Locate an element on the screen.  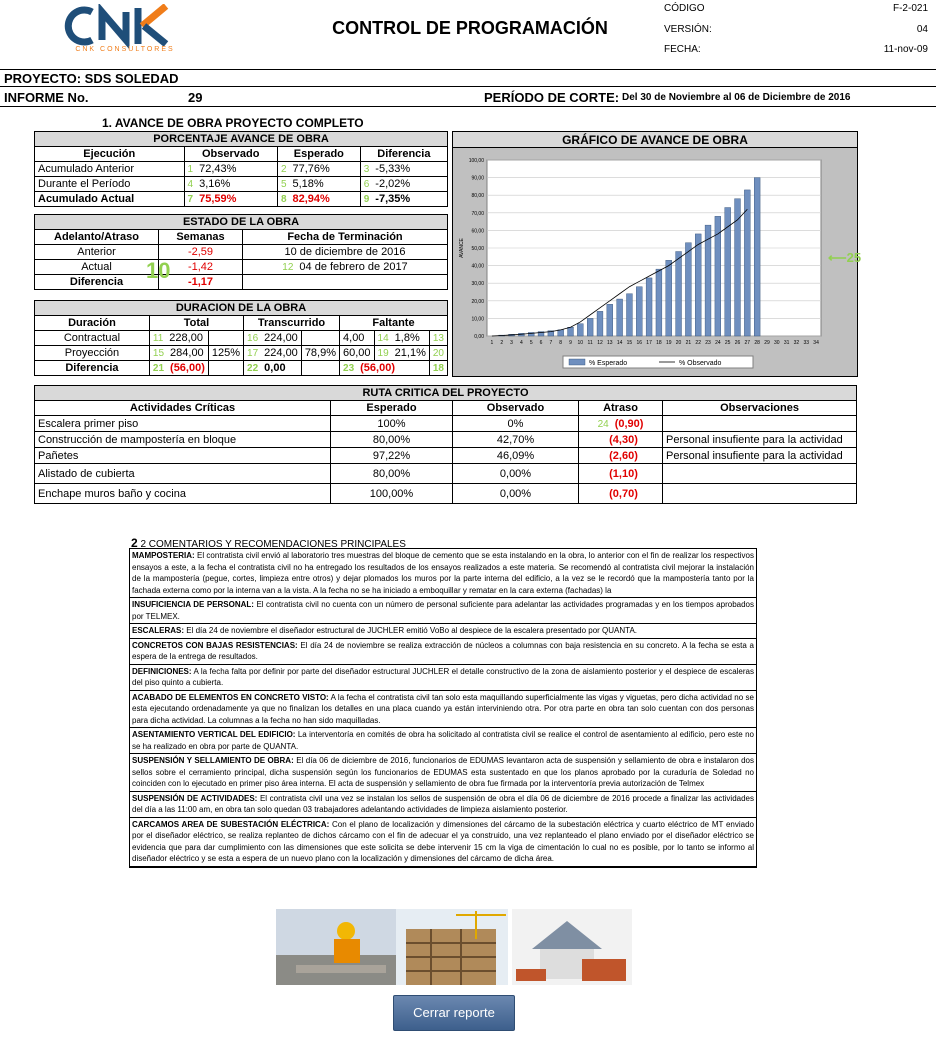
fecha-value: 11-nov-09 is located at coordinates (905, 49).